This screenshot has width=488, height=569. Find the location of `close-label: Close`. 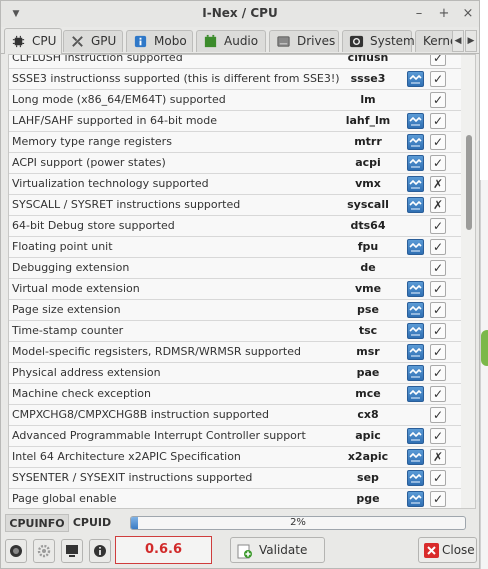

close-label: Close is located at coordinates (458, 550).